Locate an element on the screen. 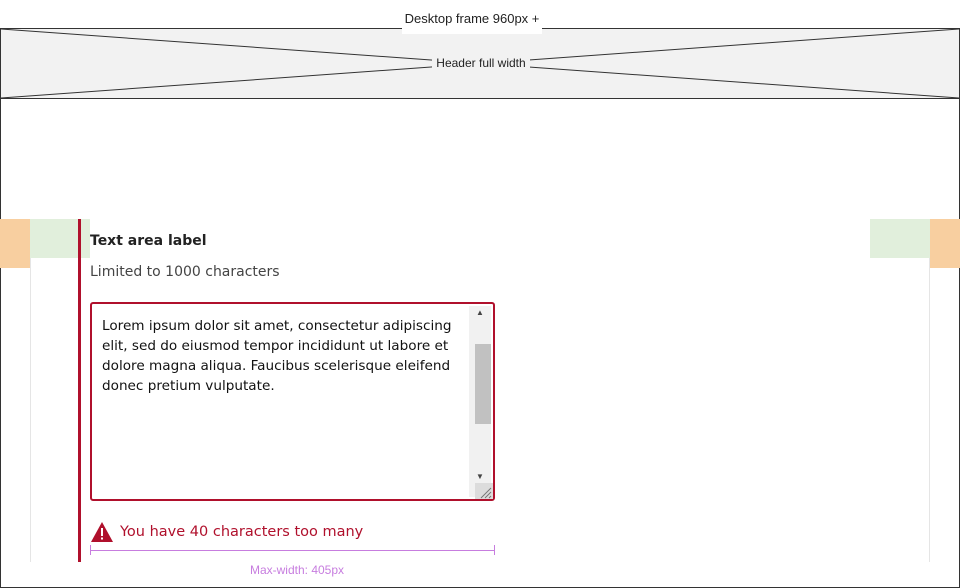 This screenshot has width=960, height=588. left-margin-marker is located at coordinates (15, 243).